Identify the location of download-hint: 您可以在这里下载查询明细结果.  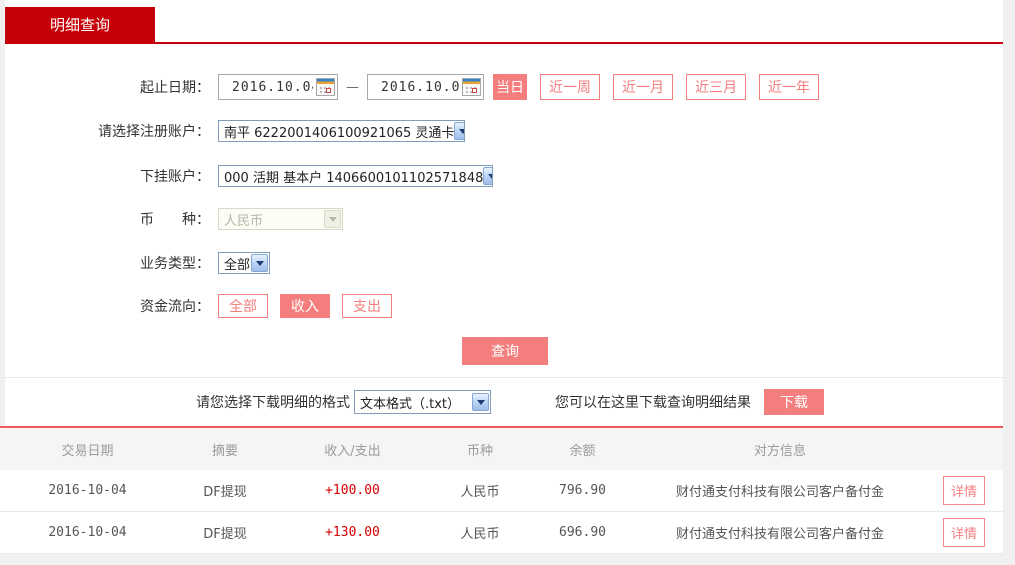
(653, 403).